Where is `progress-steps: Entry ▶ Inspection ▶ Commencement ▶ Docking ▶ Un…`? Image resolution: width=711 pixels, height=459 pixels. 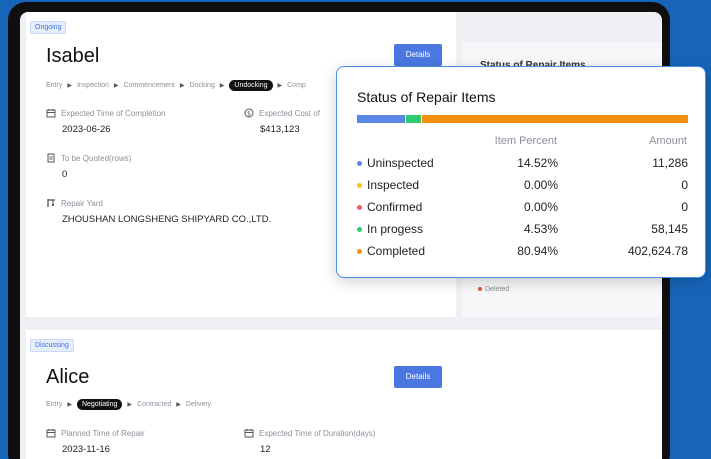 progress-steps: Entry ▶ Inspection ▶ Commencement ▶ Docking ▶ Un… is located at coordinates (176, 85).